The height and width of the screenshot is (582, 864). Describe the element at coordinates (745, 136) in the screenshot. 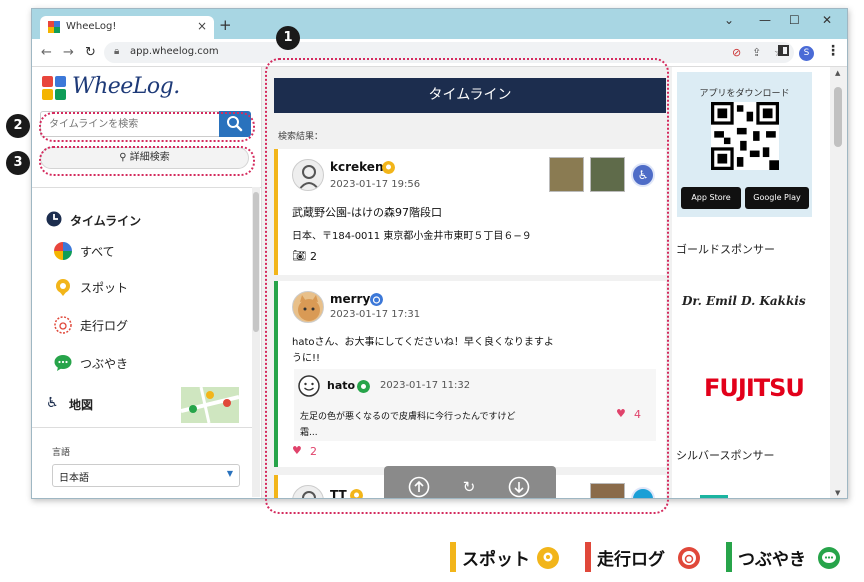

I see `qr-code` at that location.